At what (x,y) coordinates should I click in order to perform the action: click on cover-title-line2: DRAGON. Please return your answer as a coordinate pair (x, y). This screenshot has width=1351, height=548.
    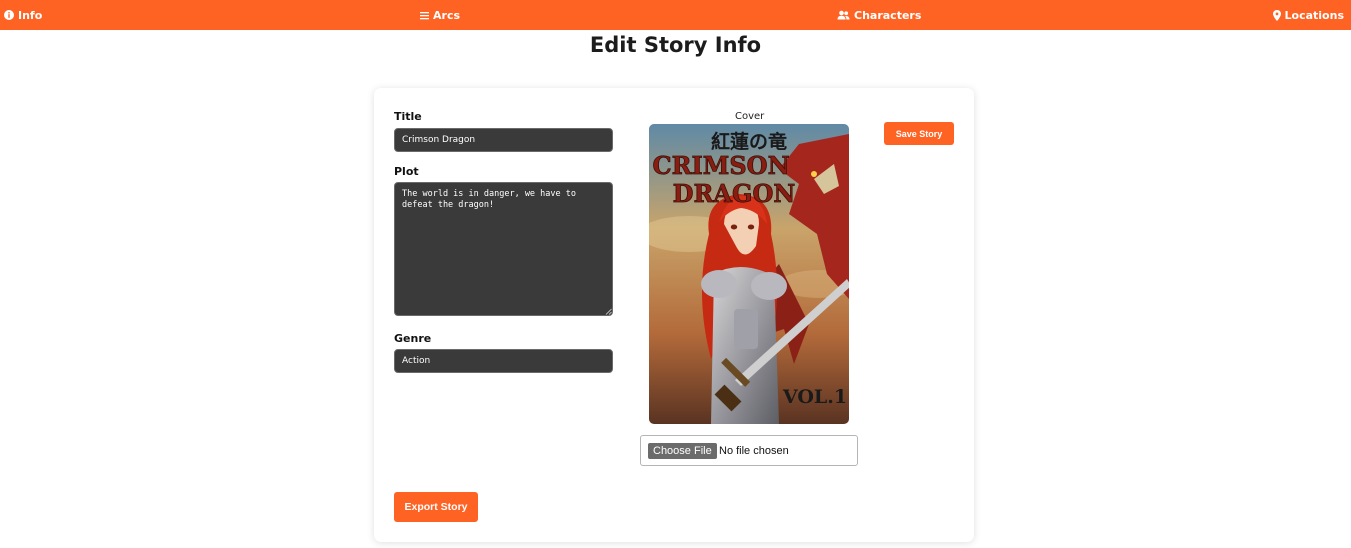
    Looking at the image, I should click on (734, 193).